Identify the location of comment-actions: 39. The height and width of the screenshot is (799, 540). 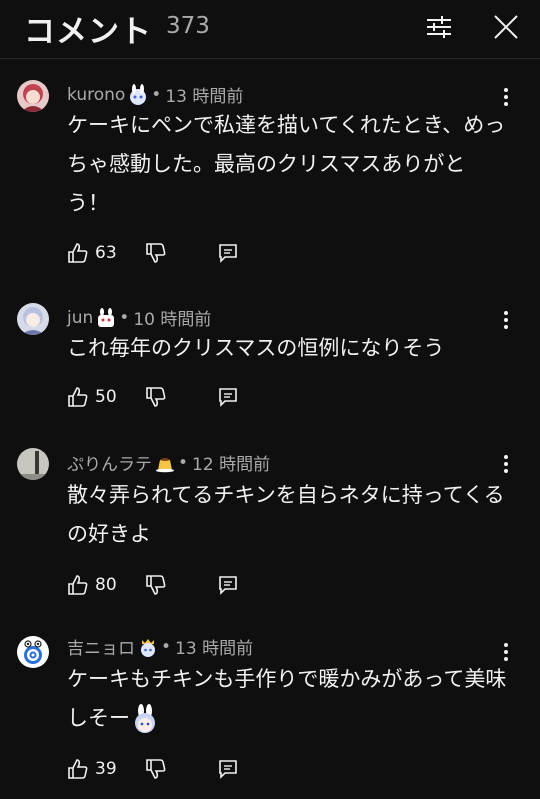
(167, 769).